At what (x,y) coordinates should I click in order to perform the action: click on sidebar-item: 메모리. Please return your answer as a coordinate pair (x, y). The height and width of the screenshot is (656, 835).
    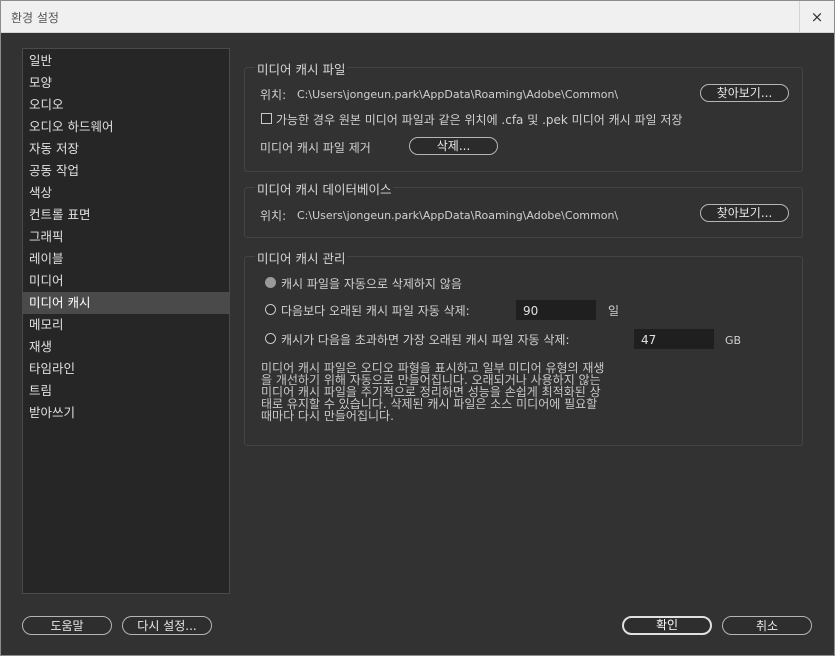
    Looking at the image, I should click on (126, 325).